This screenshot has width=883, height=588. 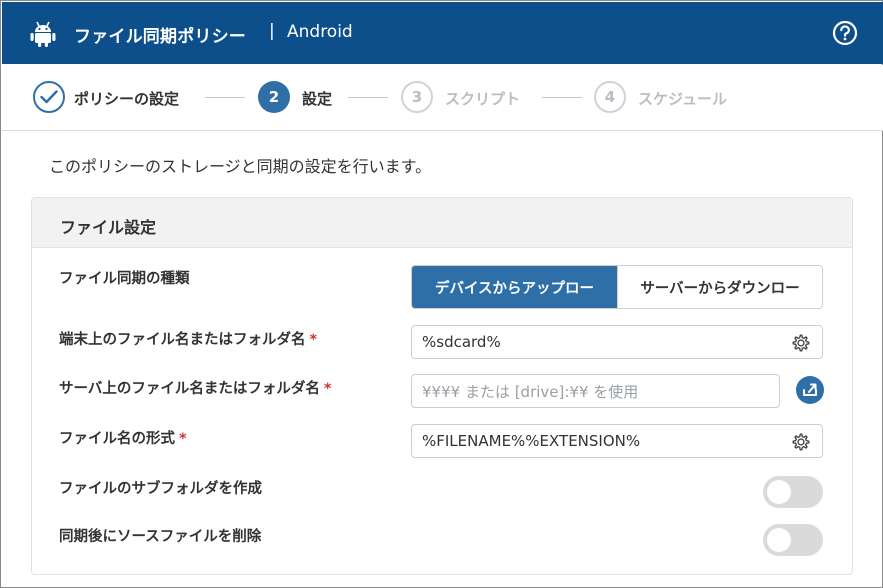 I want to click on step-4-label: スケジュール, so click(x=682, y=98).